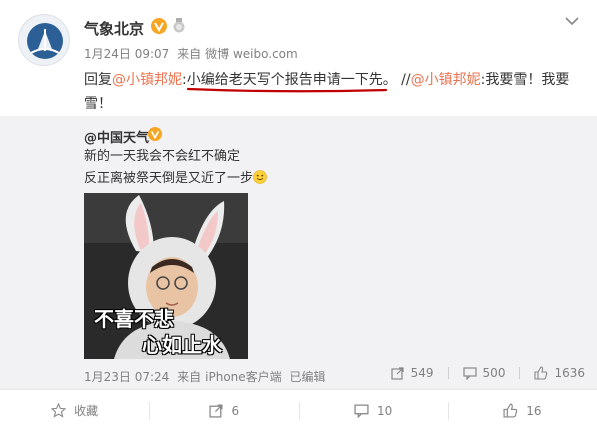 The width and height of the screenshot is (597, 431). I want to click on original-source: iPhone客户端, so click(243, 377).